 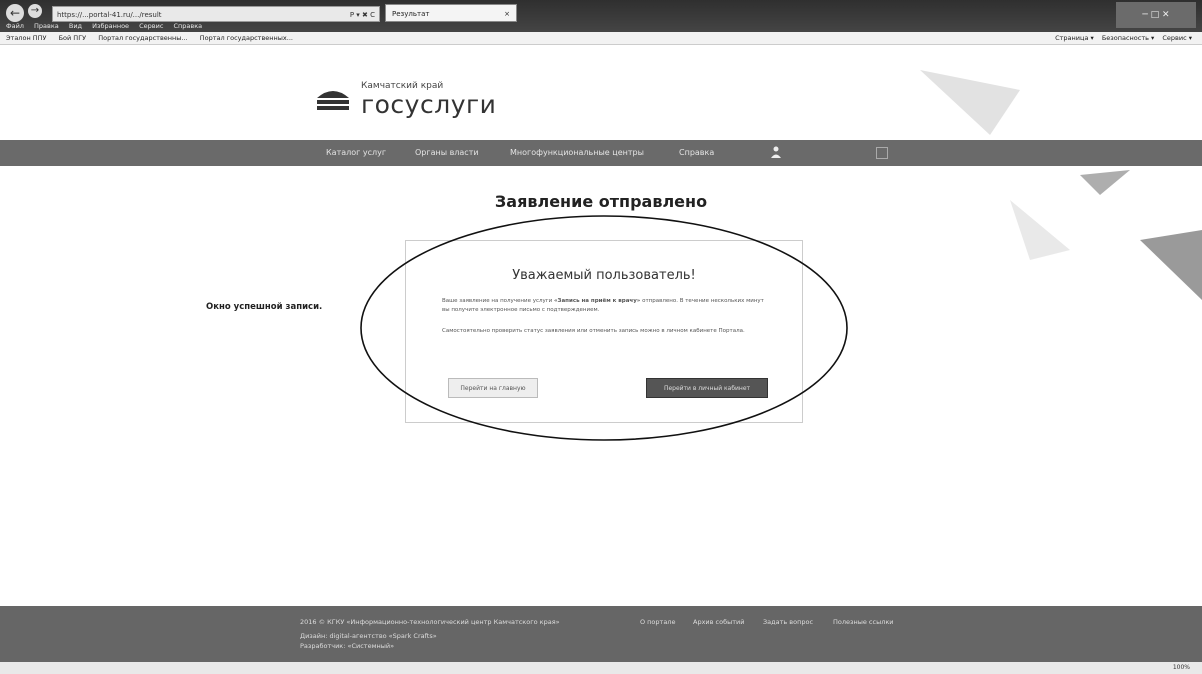 I want to click on tab-result: Результат ×, so click(x=451, y=13).